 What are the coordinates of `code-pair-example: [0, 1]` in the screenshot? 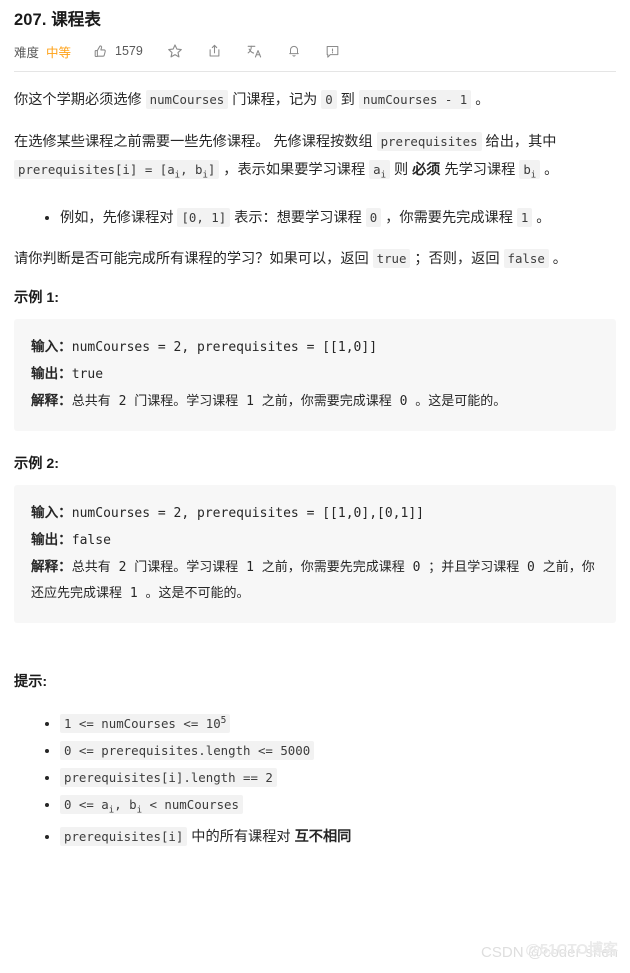 It's located at (204, 217).